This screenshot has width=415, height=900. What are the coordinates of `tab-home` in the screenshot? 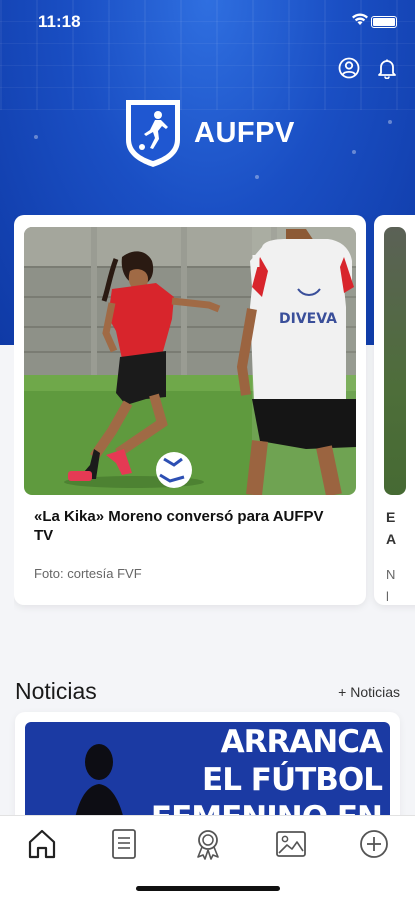 It's located at (42, 844).